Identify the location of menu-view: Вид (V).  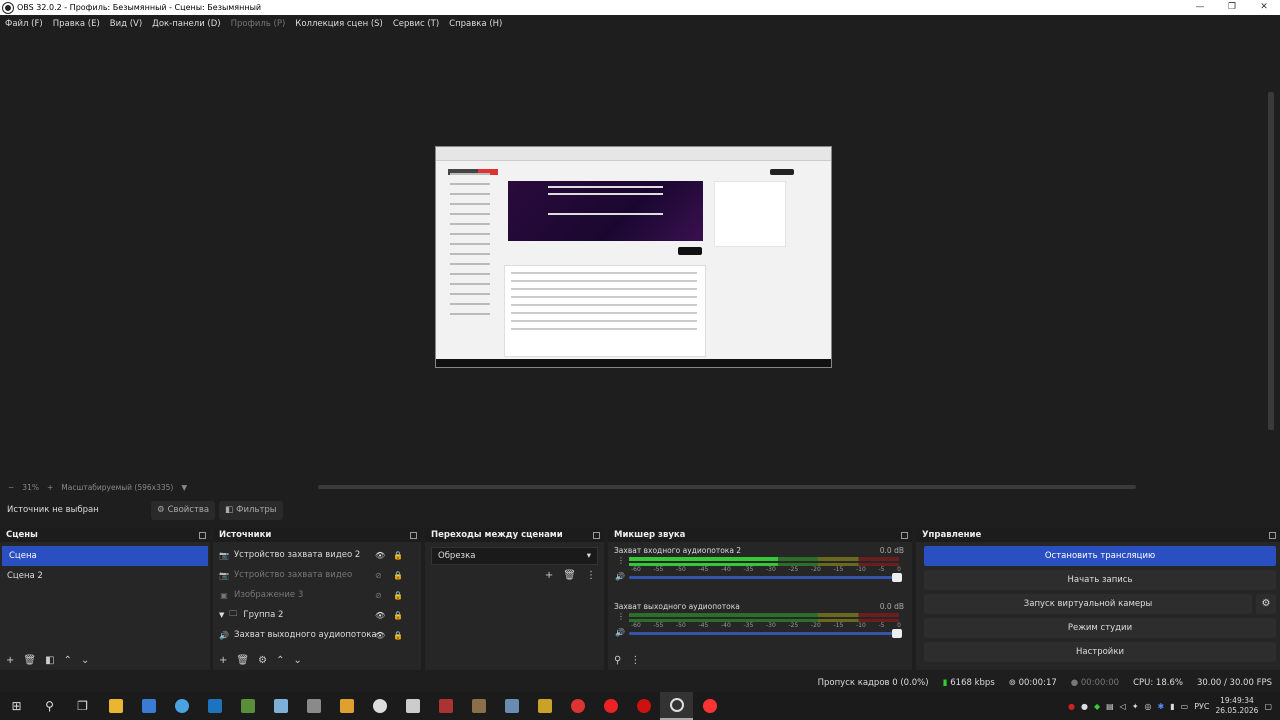
(126, 24).